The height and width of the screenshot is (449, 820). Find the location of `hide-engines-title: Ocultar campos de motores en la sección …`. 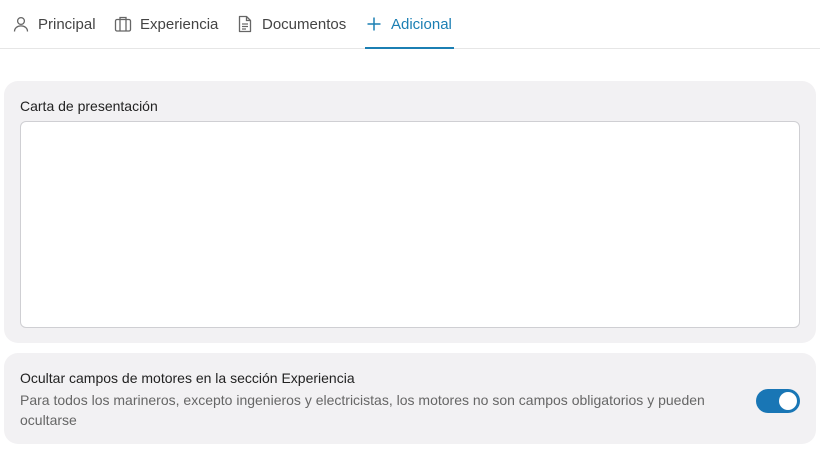

hide-engines-title: Ocultar campos de motores en la sección … is located at coordinates (187, 378).